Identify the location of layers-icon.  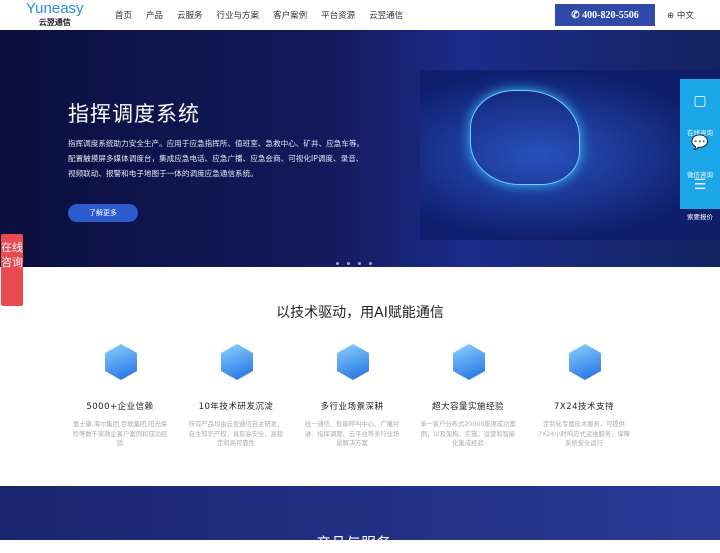
(352, 364).